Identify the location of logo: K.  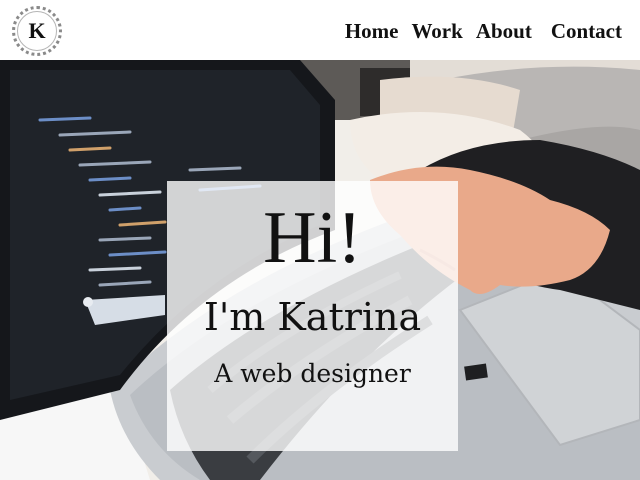
(37, 31).